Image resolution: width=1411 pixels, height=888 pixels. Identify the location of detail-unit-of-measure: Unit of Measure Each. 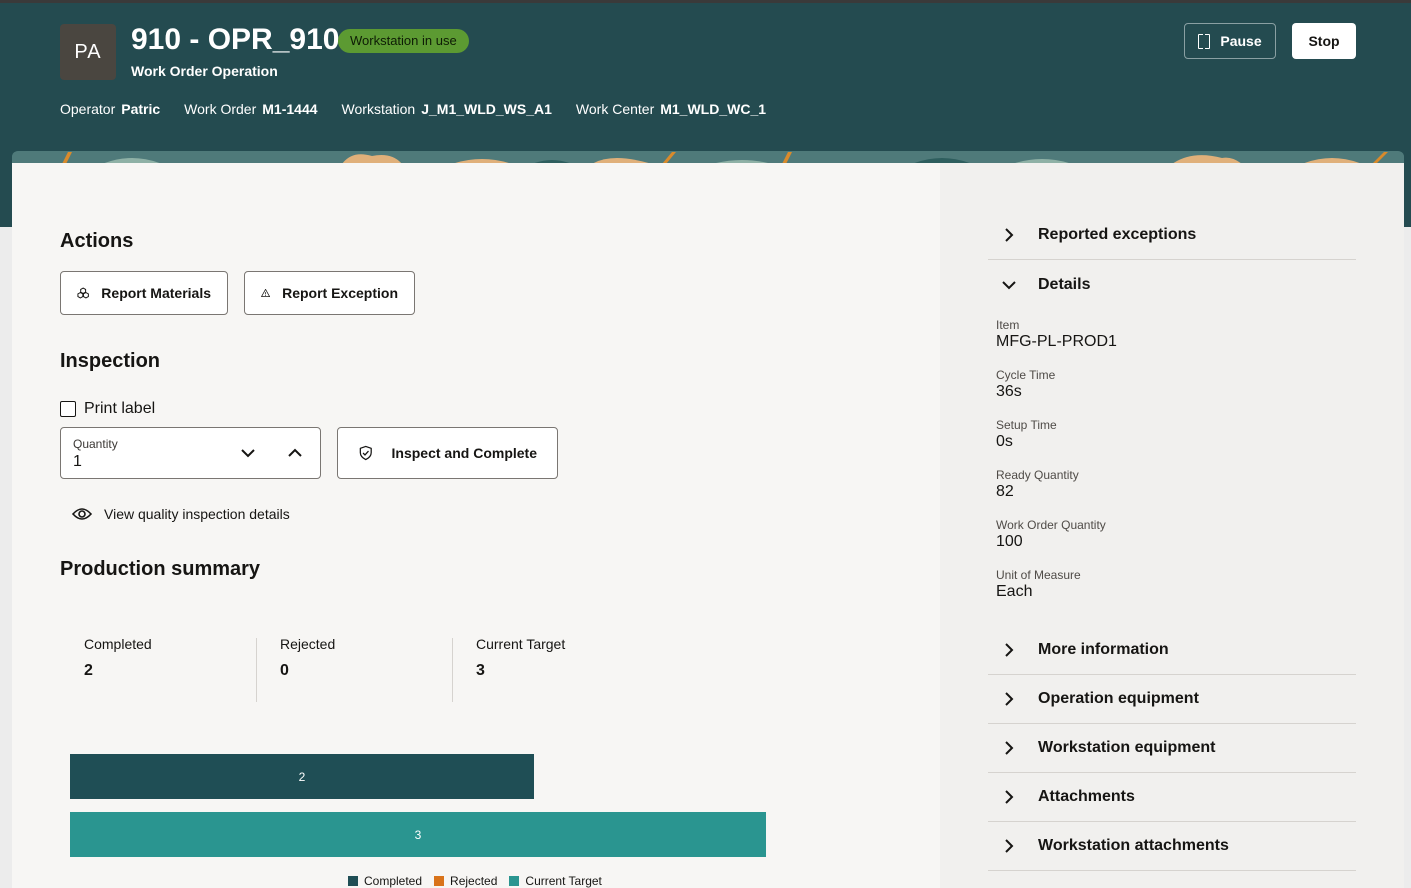
(1038, 584).